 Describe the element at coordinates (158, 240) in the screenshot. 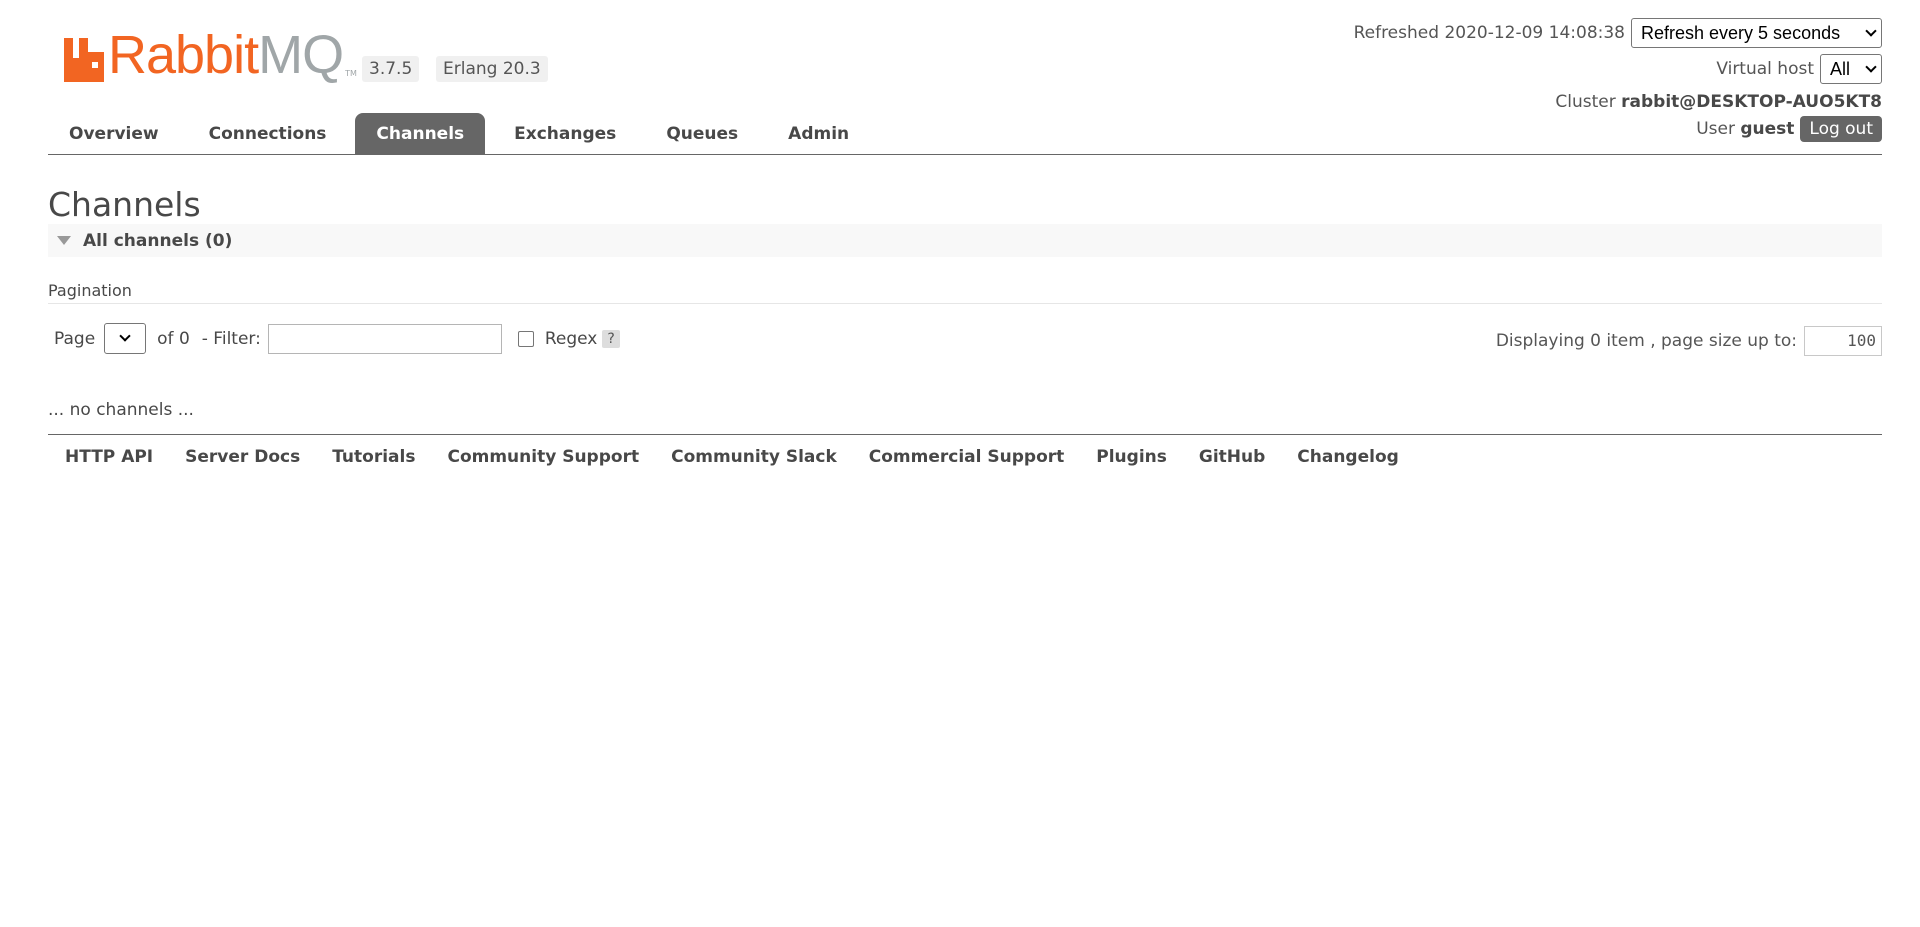

I see `section-title: All channels (0)` at that location.